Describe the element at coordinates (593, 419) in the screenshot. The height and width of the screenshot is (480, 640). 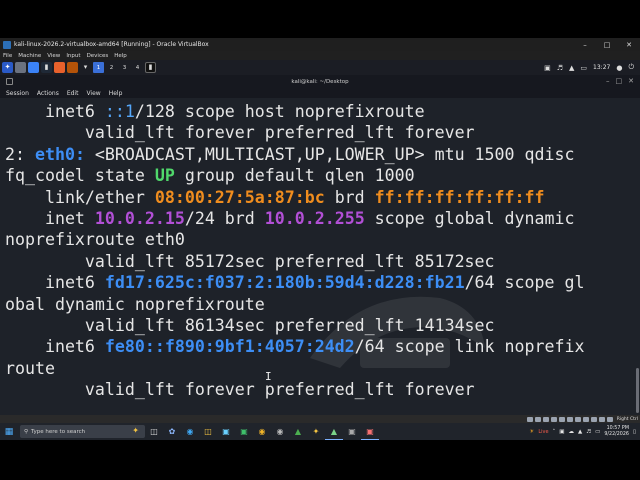
I see `cpu-icon` at that location.